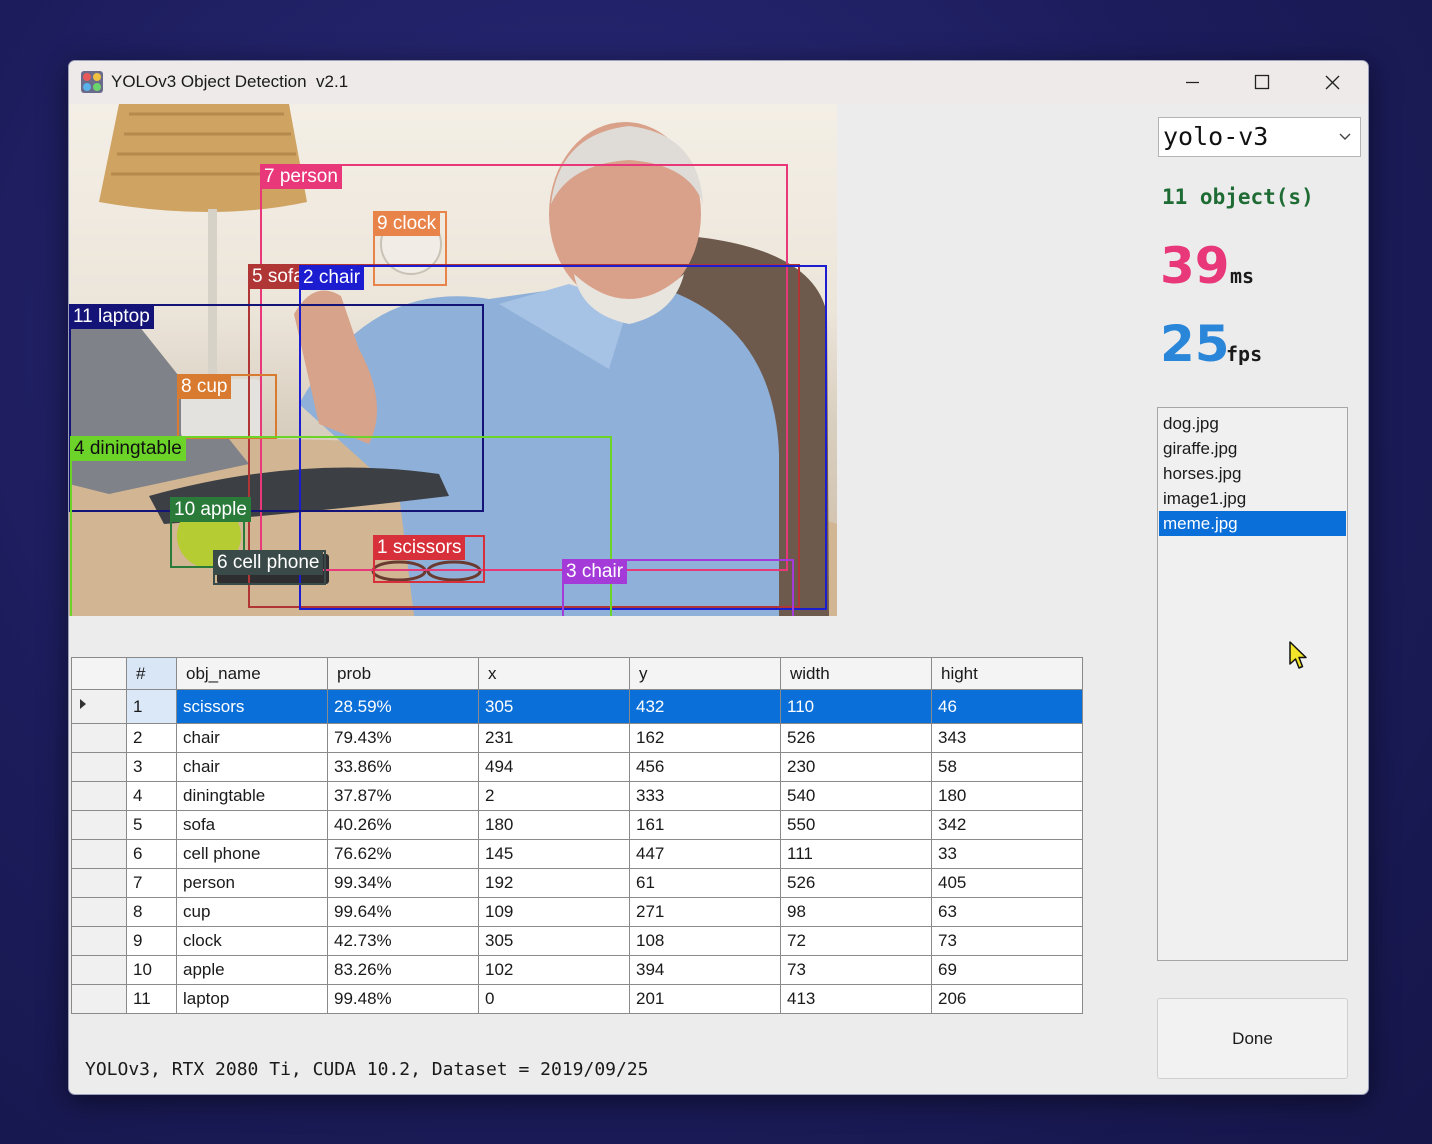 The image size is (1432, 1144). I want to click on file-list-item: horses.jpg, so click(1252, 473).